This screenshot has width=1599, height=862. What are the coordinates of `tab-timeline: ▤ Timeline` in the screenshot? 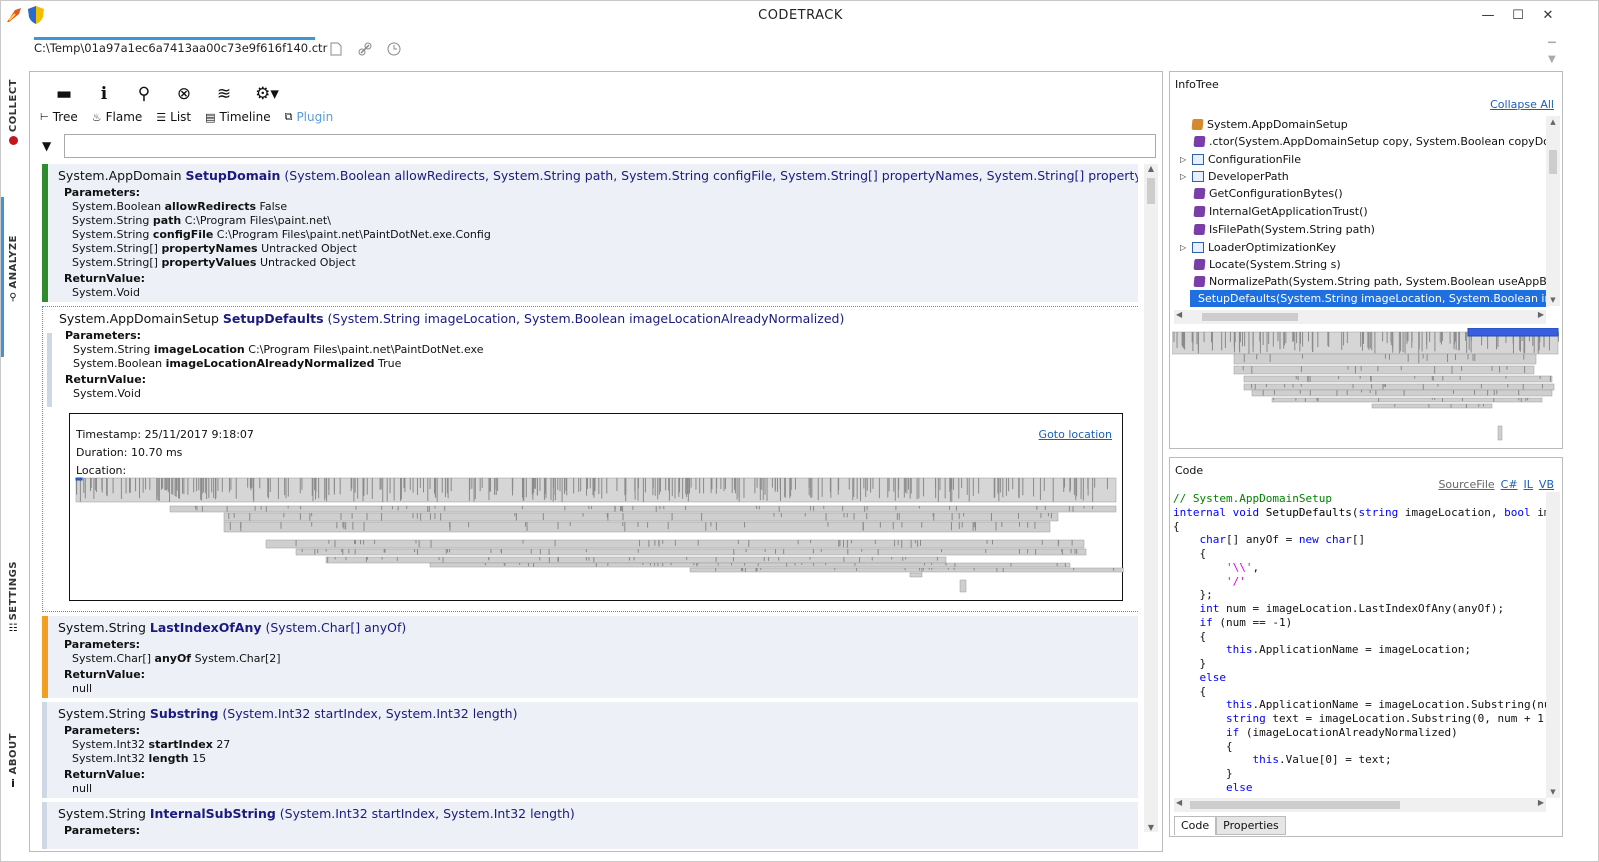 It's located at (237, 117).